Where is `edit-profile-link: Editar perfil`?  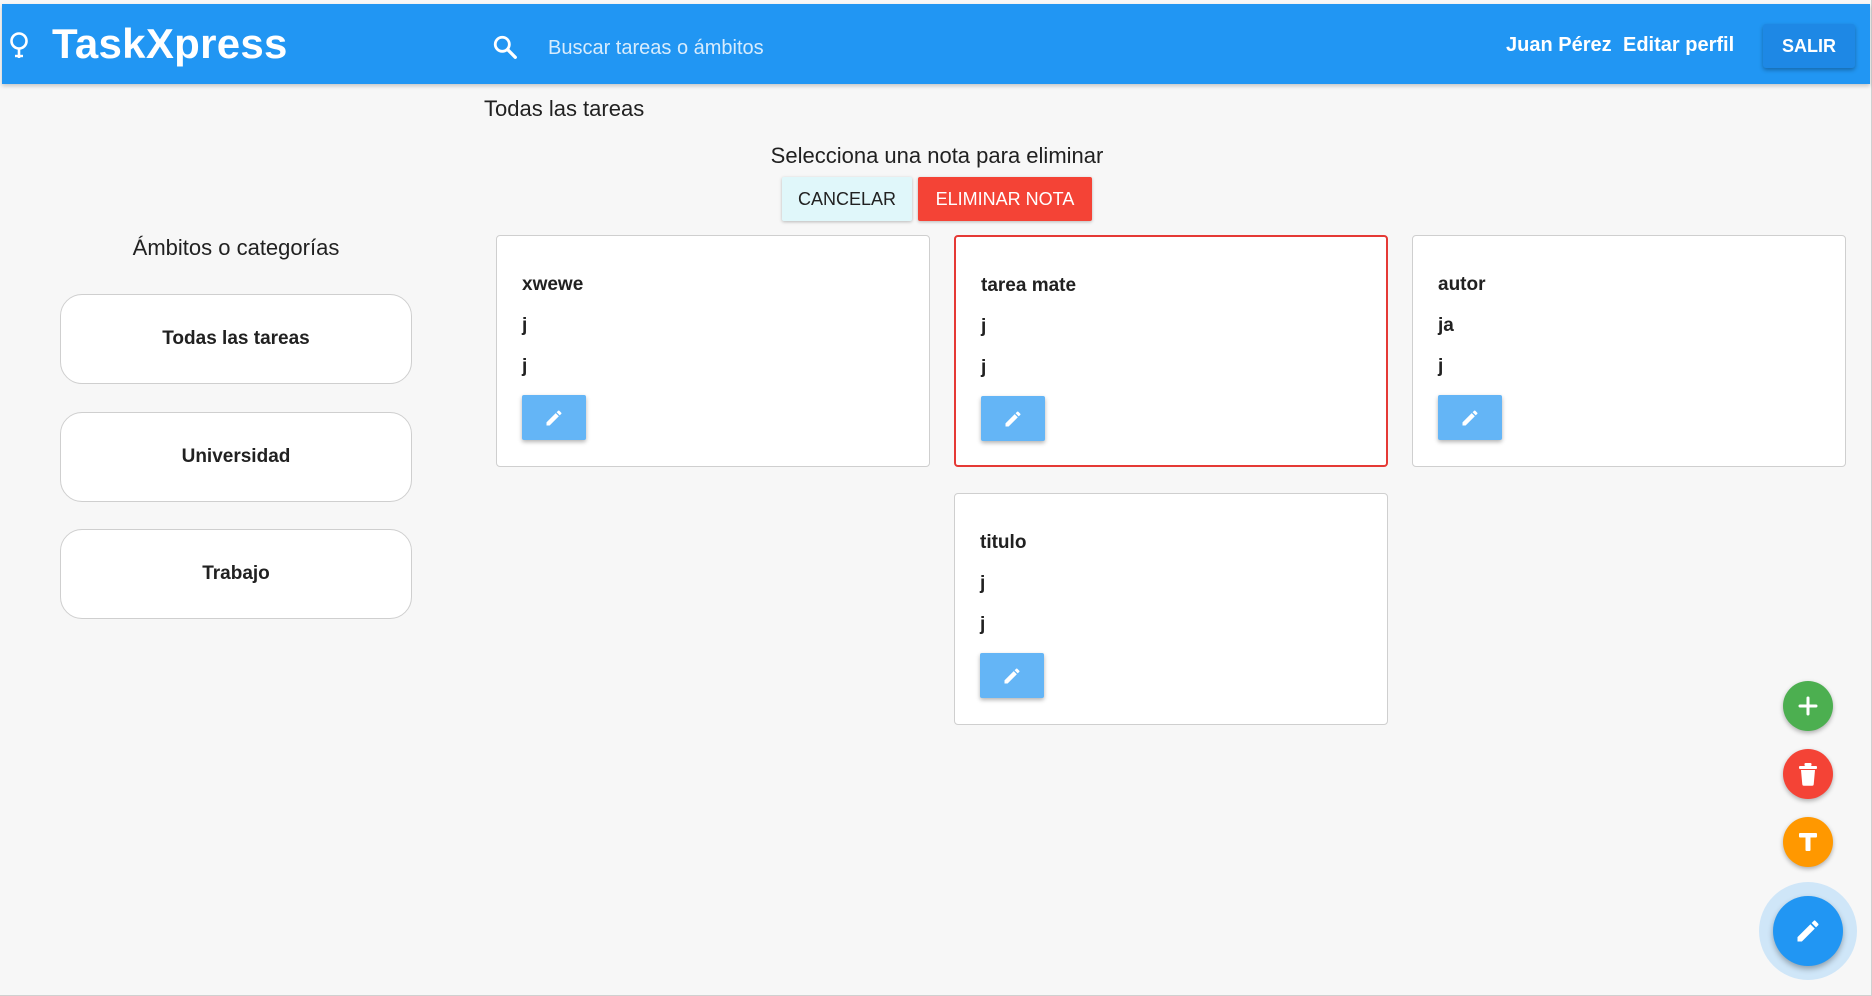 edit-profile-link: Editar perfil is located at coordinates (1678, 45).